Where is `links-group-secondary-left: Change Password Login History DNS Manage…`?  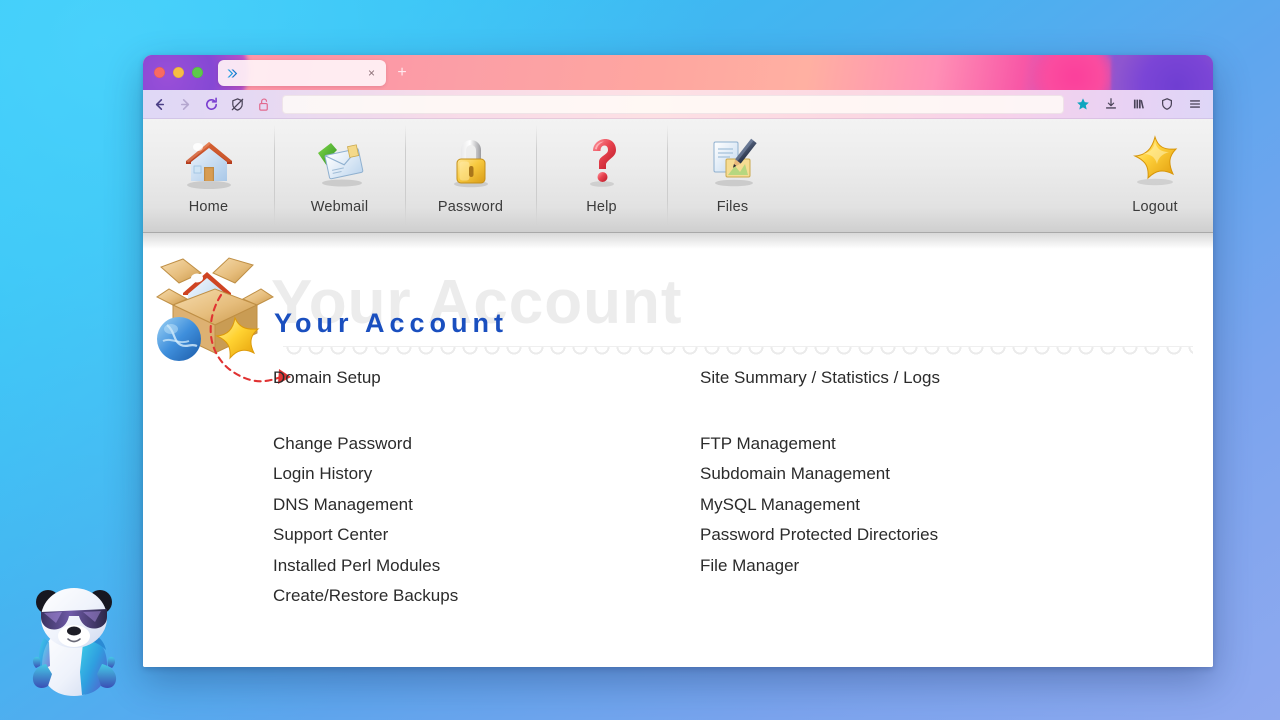 links-group-secondary-left: Change Password Login History DNS Manage… is located at coordinates (486, 520).